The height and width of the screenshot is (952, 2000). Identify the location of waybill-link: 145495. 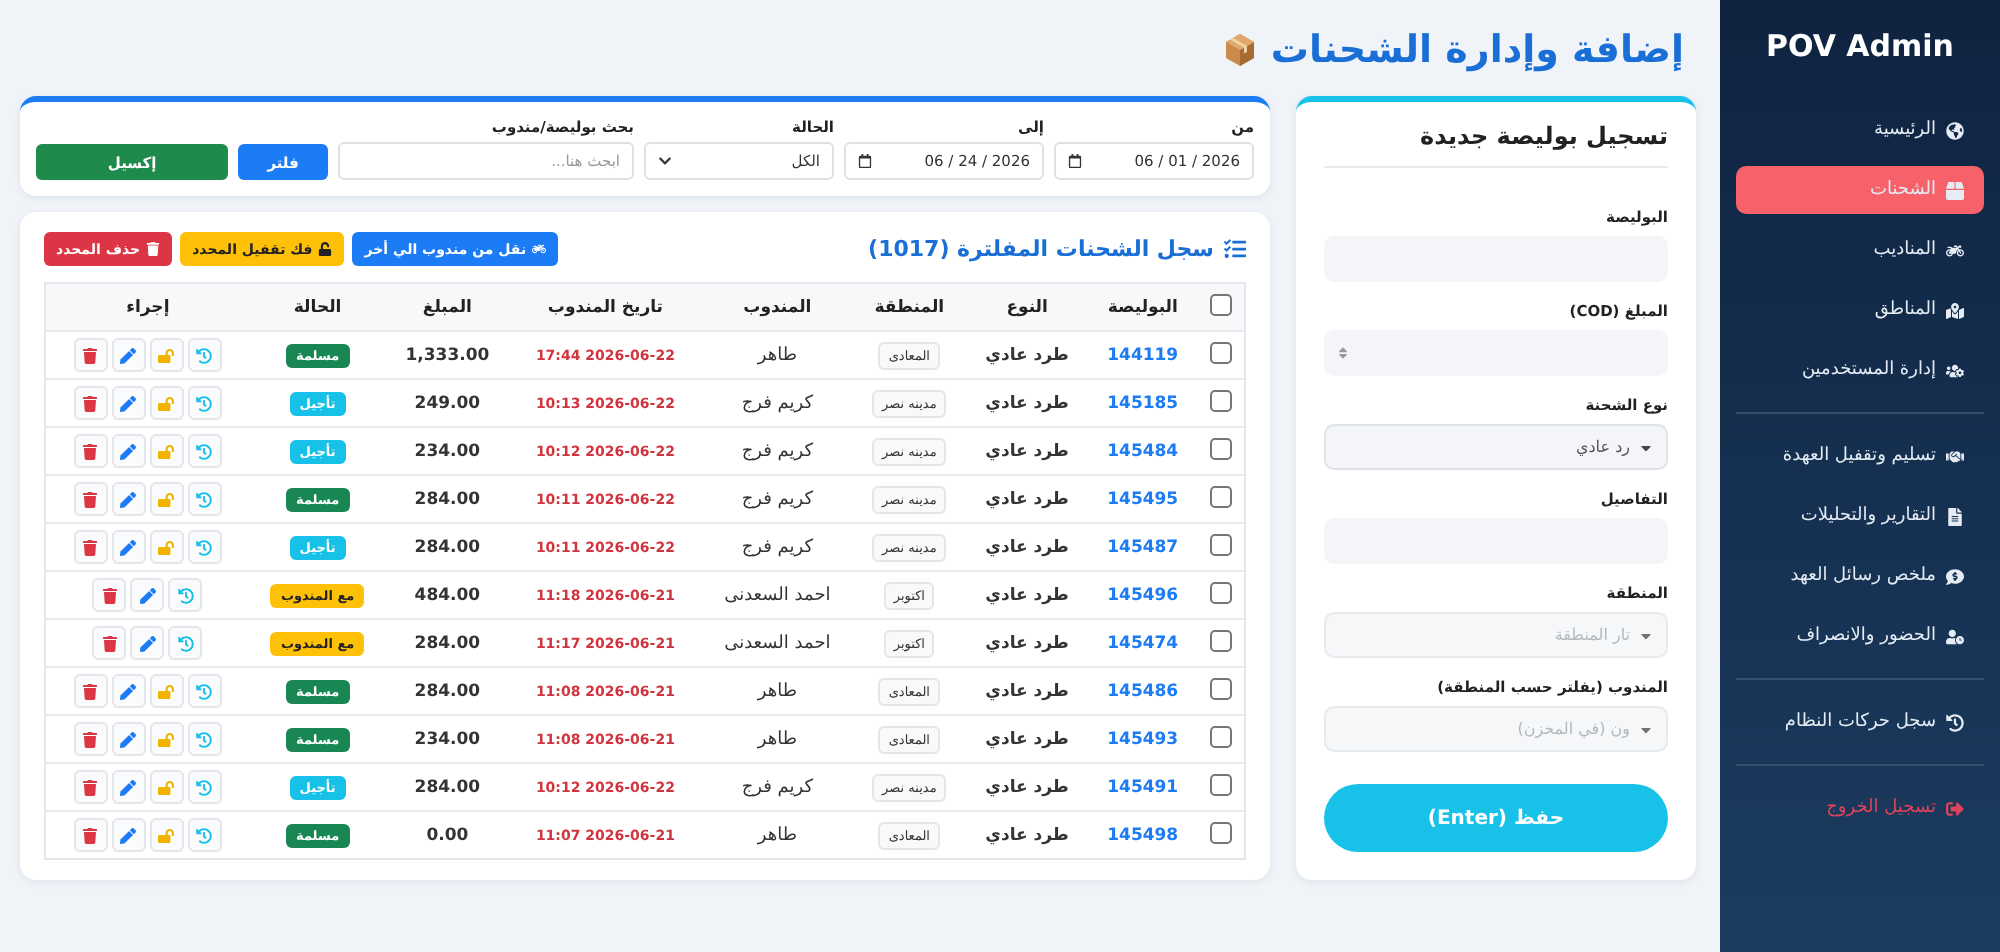
(1142, 499).